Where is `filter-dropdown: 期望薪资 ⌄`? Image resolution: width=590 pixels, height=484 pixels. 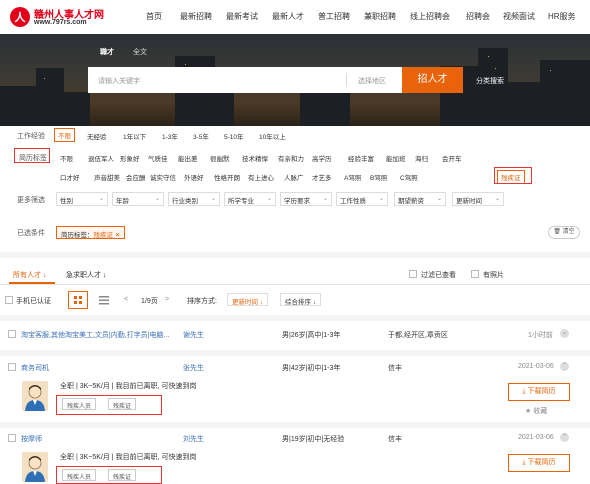 filter-dropdown: 期望薪资 ⌄ is located at coordinates (420, 199).